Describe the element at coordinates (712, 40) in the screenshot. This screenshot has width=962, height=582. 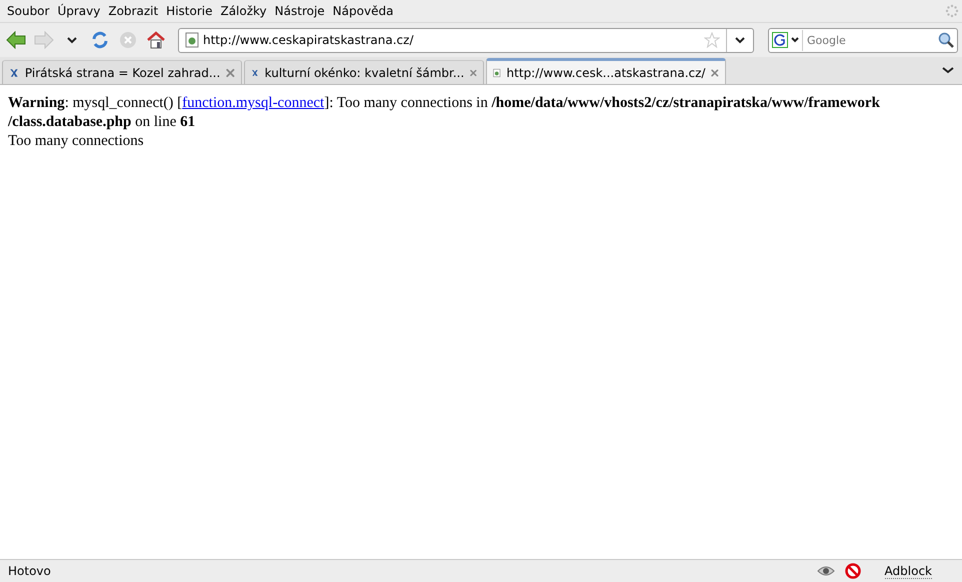
I see `star-icon` at that location.